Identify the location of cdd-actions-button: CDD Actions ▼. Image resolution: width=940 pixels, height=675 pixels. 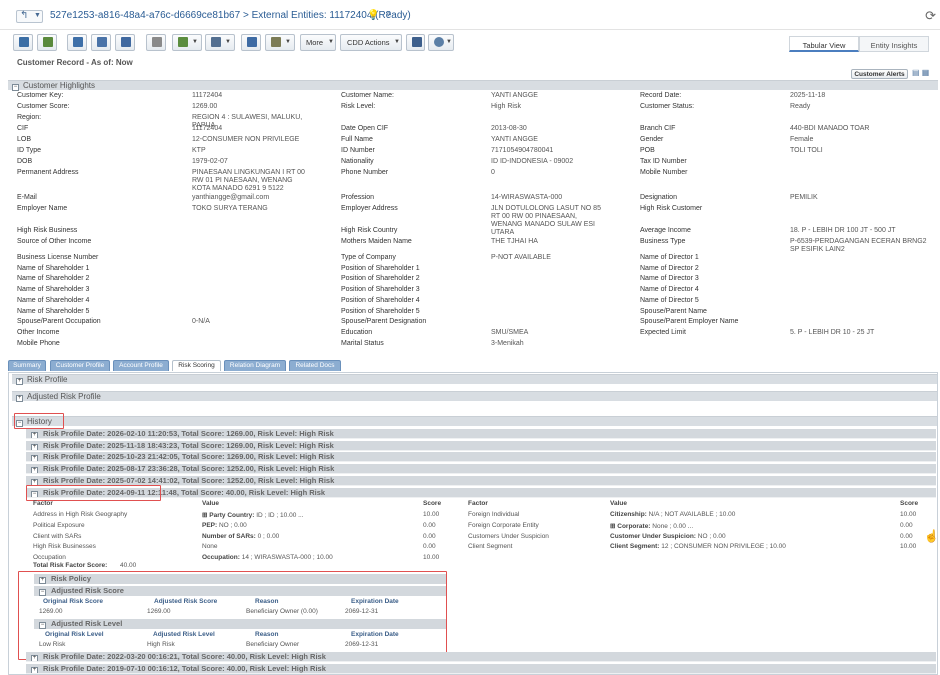
(371, 42).